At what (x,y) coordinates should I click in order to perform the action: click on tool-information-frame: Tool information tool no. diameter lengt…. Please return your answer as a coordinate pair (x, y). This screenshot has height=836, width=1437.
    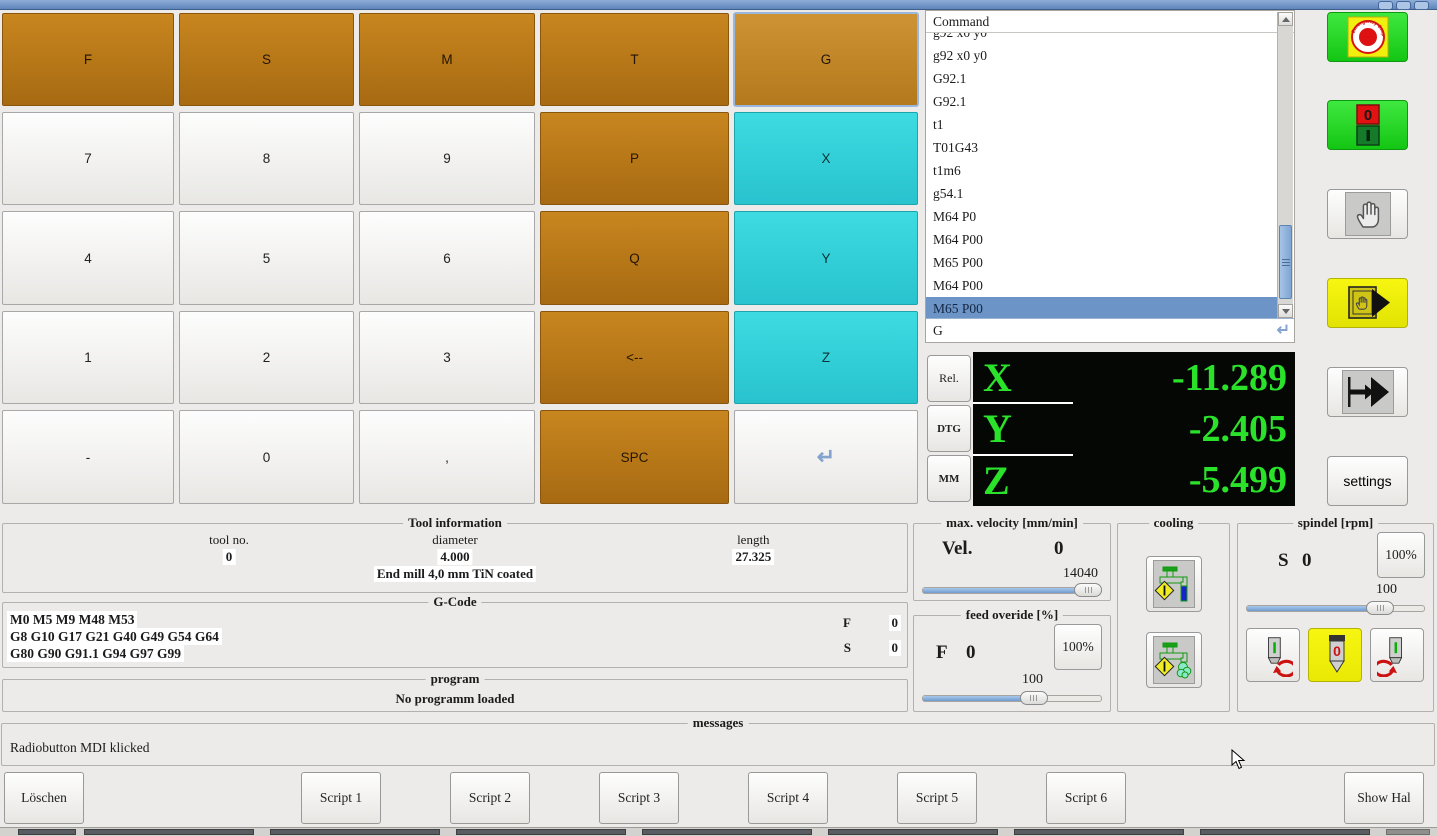
    Looking at the image, I should click on (455, 554).